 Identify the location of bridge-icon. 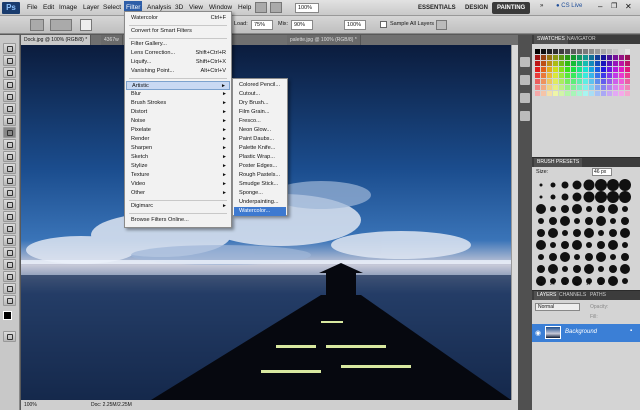
(261, 7).